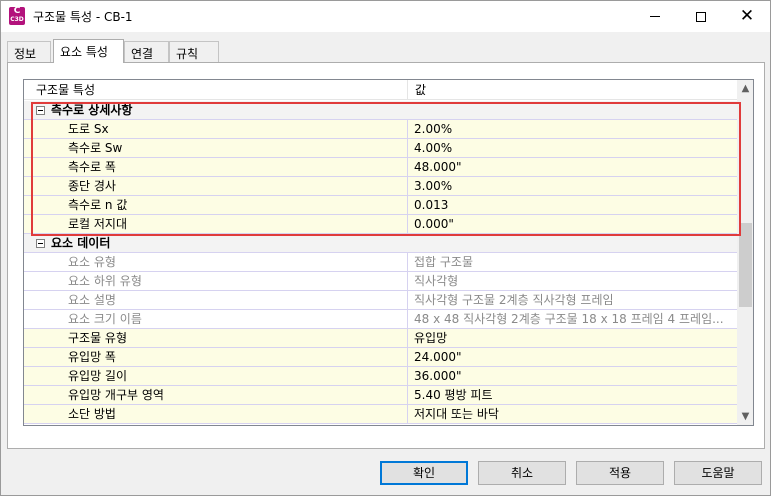 Image resolution: width=771 pixels, height=496 pixels. Describe the element at coordinates (444, 262) in the screenshot. I see `property-value: 접합 구조물` at that location.